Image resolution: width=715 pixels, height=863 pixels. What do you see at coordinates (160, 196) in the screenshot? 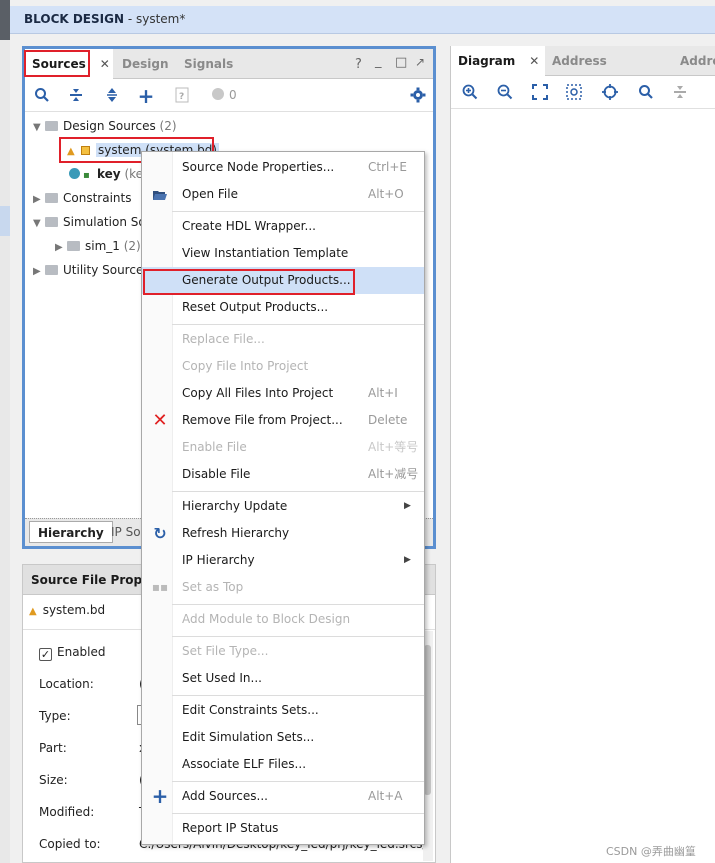
I see `open-folder-icon` at bounding box center [160, 196].